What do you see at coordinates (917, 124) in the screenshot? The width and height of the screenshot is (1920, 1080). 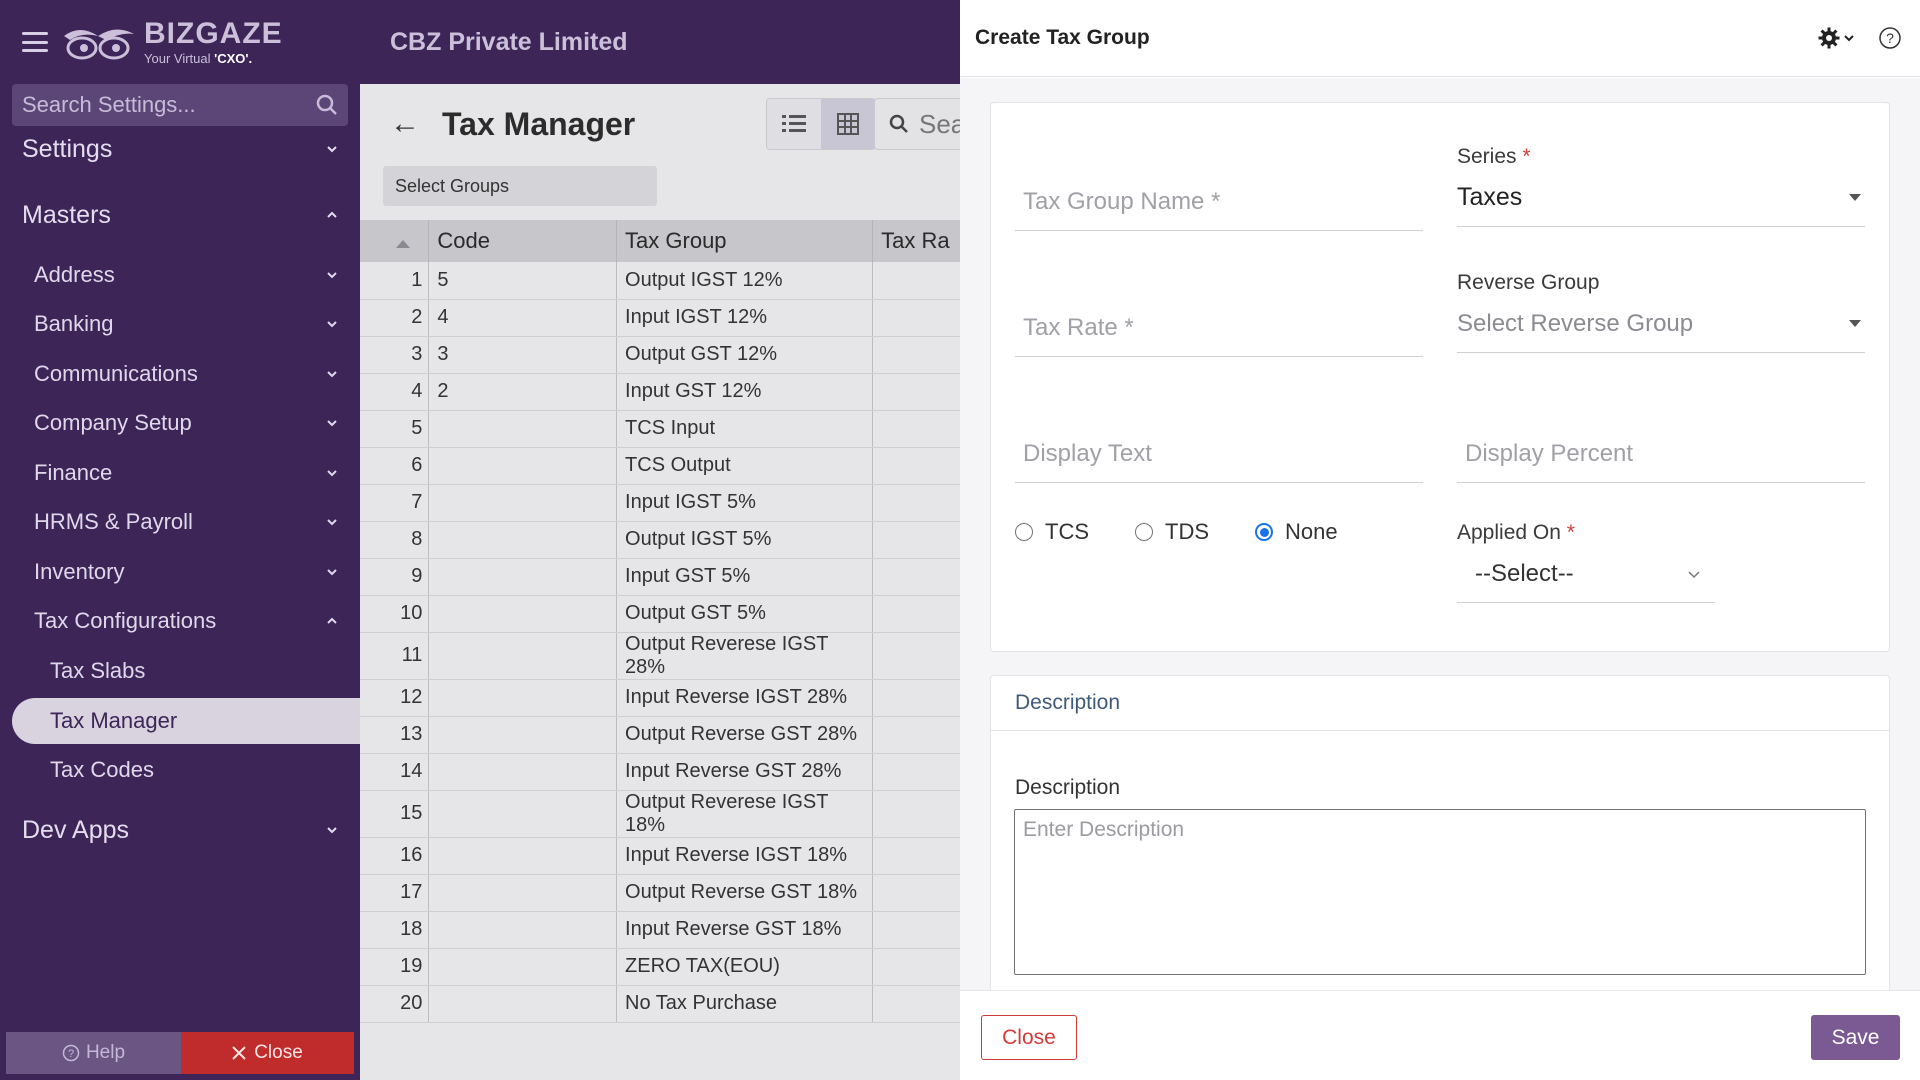 I see `grid-search-box: Sea` at bounding box center [917, 124].